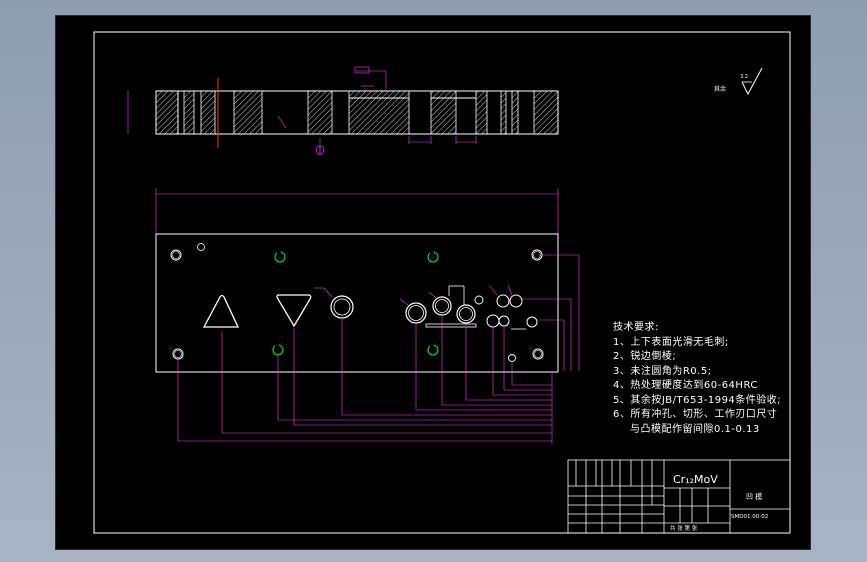 This screenshot has height=562, width=867. What do you see at coordinates (695, 479) in the screenshot?
I see `material-label: Cr₁₂MoV` at bounding box center [695, 479].